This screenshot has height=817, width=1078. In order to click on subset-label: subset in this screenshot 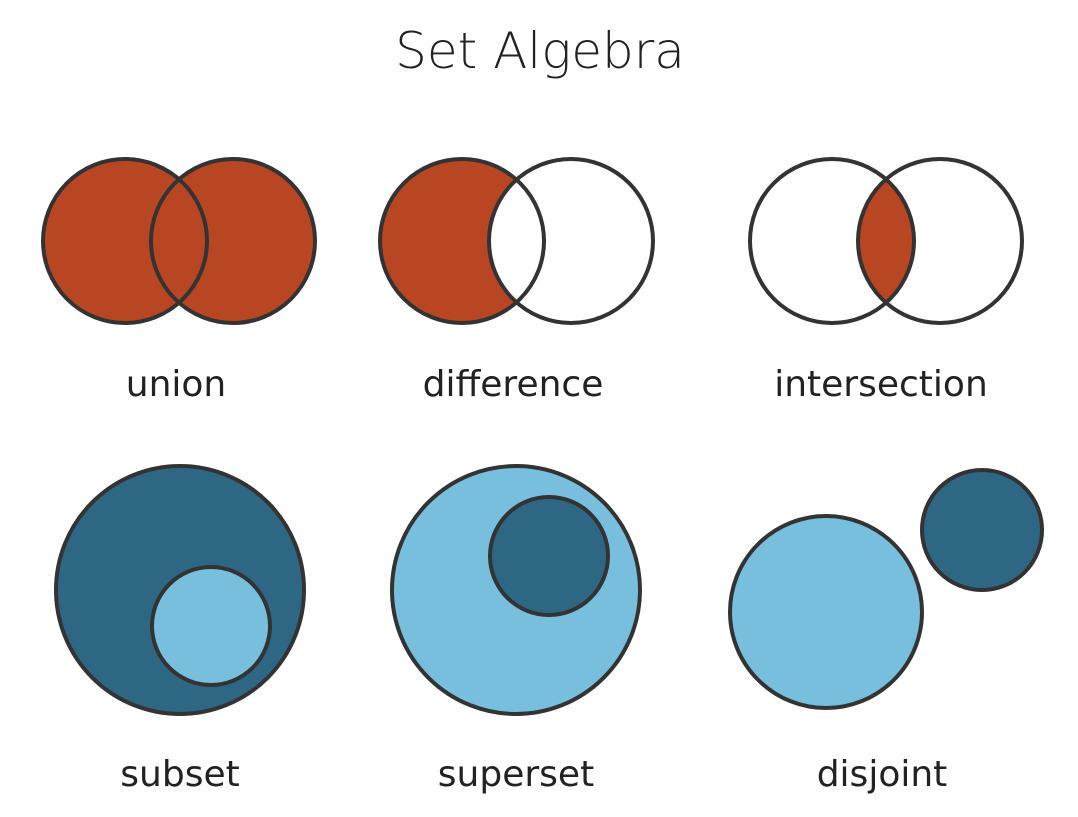, I will do `click(179, 774)`.